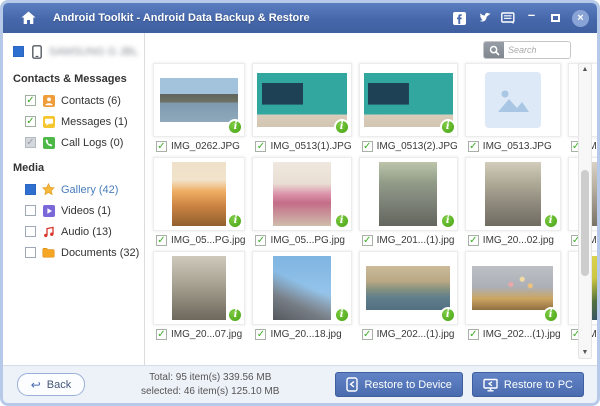 The height and width of the screenshot is (406, 600). What do you see at coordinates (585, 222) in the screenshot?
I see `scrollbar-thumb` at bounding box center [585, 222].